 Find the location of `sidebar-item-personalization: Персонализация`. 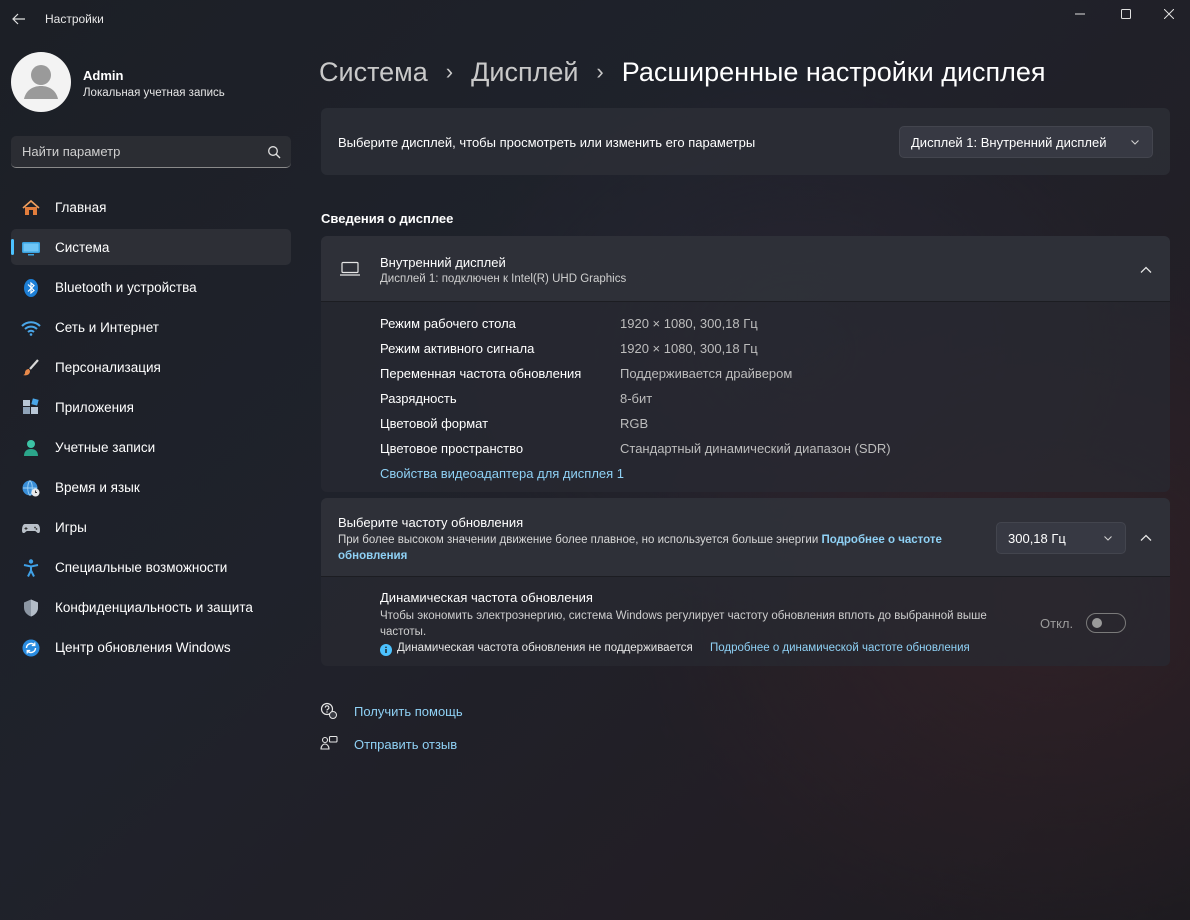

sidebar-item-personalization: Персонализация is located at coordinates (151, 367).